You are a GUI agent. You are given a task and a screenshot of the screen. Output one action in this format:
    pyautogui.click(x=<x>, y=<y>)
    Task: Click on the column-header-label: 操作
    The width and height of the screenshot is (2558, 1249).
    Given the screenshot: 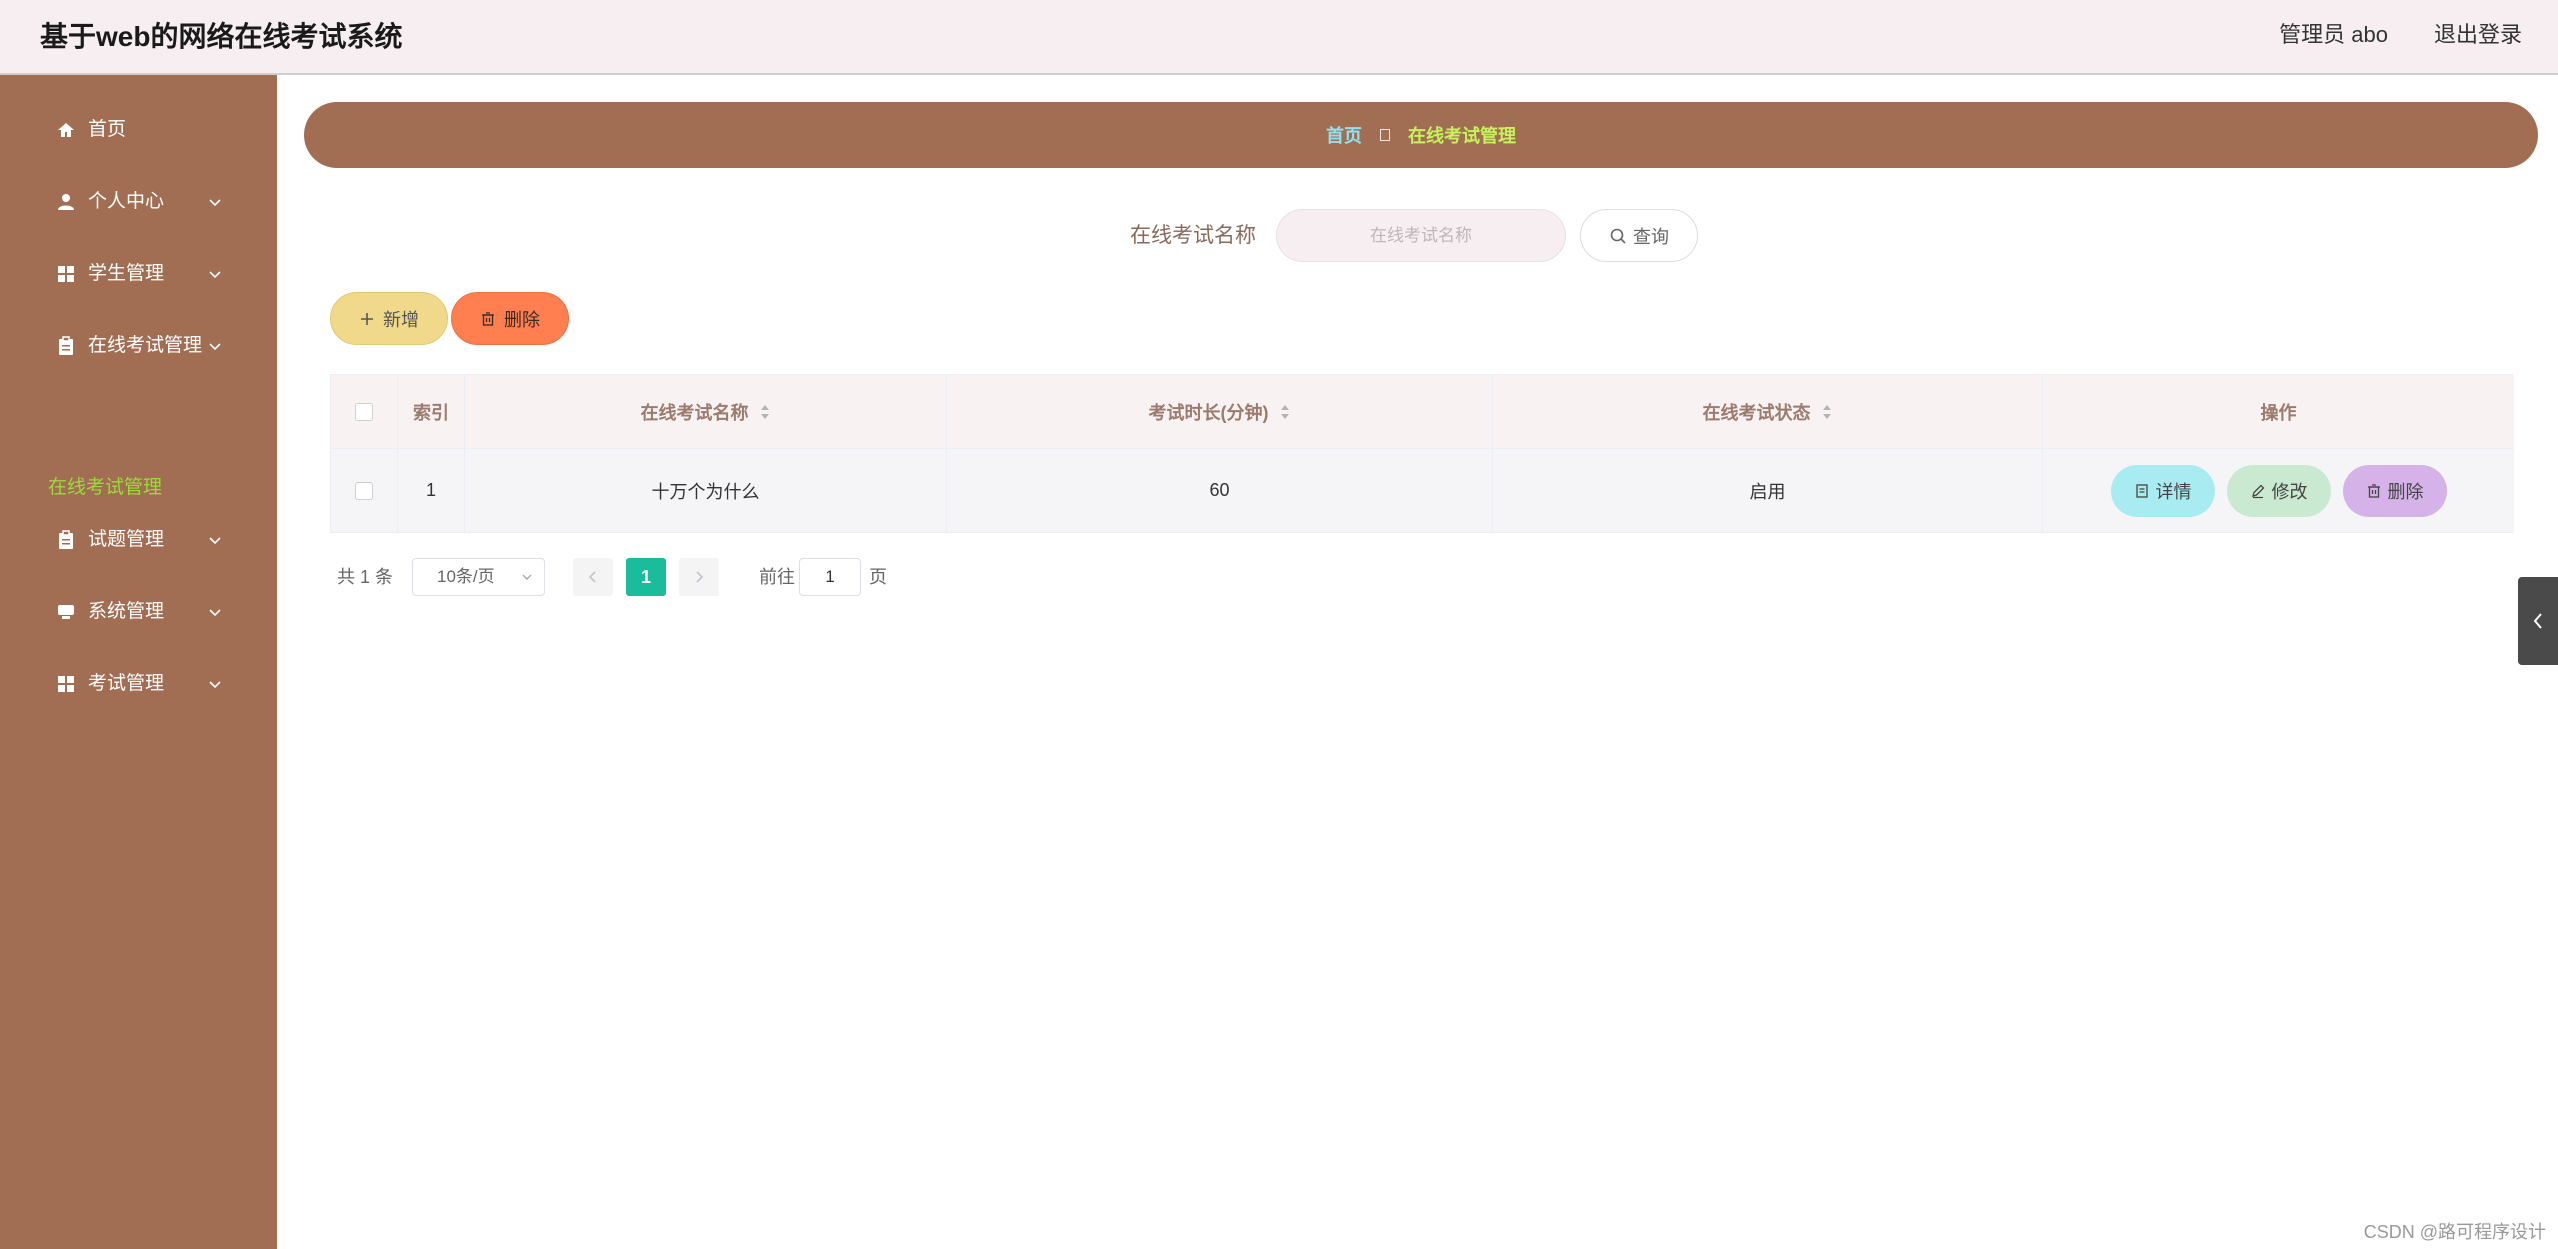 What is the action you would take?
    pyautogui.click(x=2278, y=412)
    